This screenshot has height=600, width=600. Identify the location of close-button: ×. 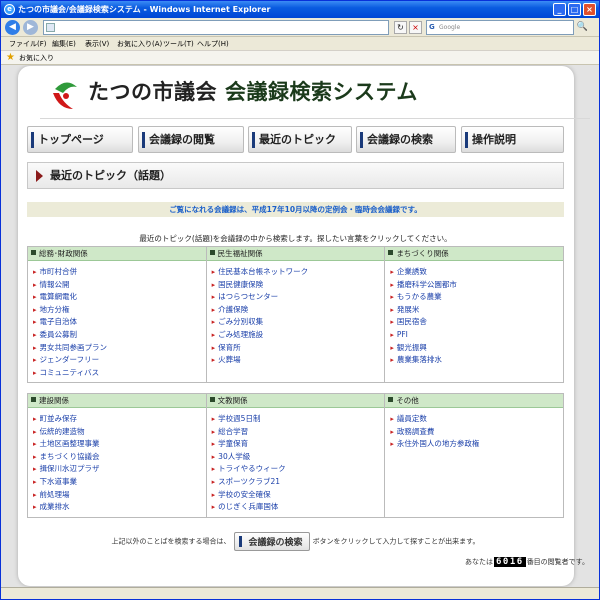
(589, 9).